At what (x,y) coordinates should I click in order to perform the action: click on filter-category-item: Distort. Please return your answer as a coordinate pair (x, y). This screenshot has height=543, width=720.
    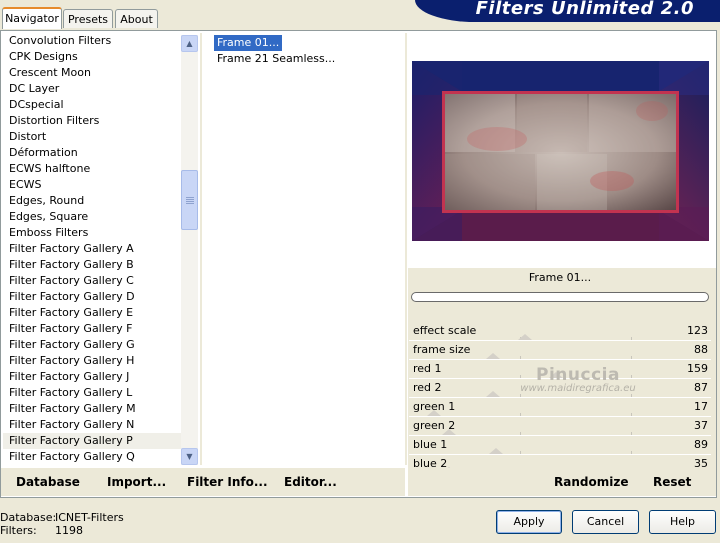
    Looking at the image, I should click on (92, 137).